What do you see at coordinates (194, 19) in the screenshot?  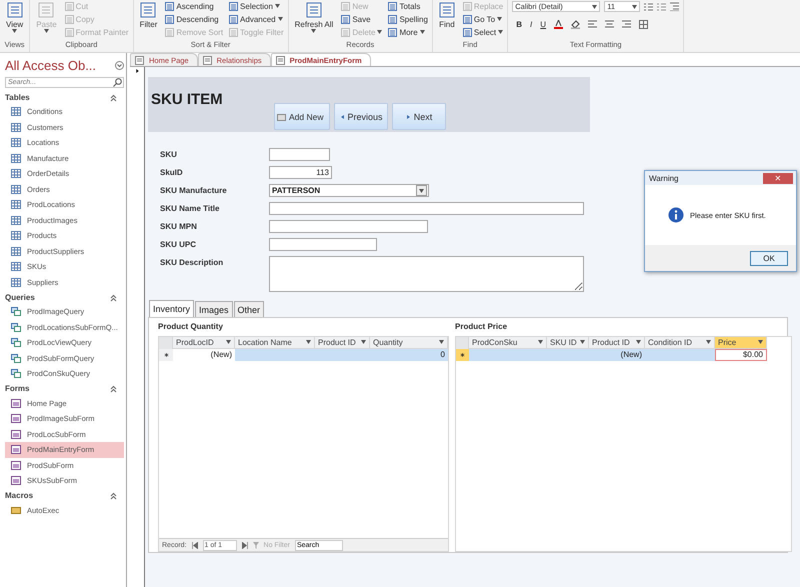 I see `ribbon-button: Descending` at bounding box center [194, 19].